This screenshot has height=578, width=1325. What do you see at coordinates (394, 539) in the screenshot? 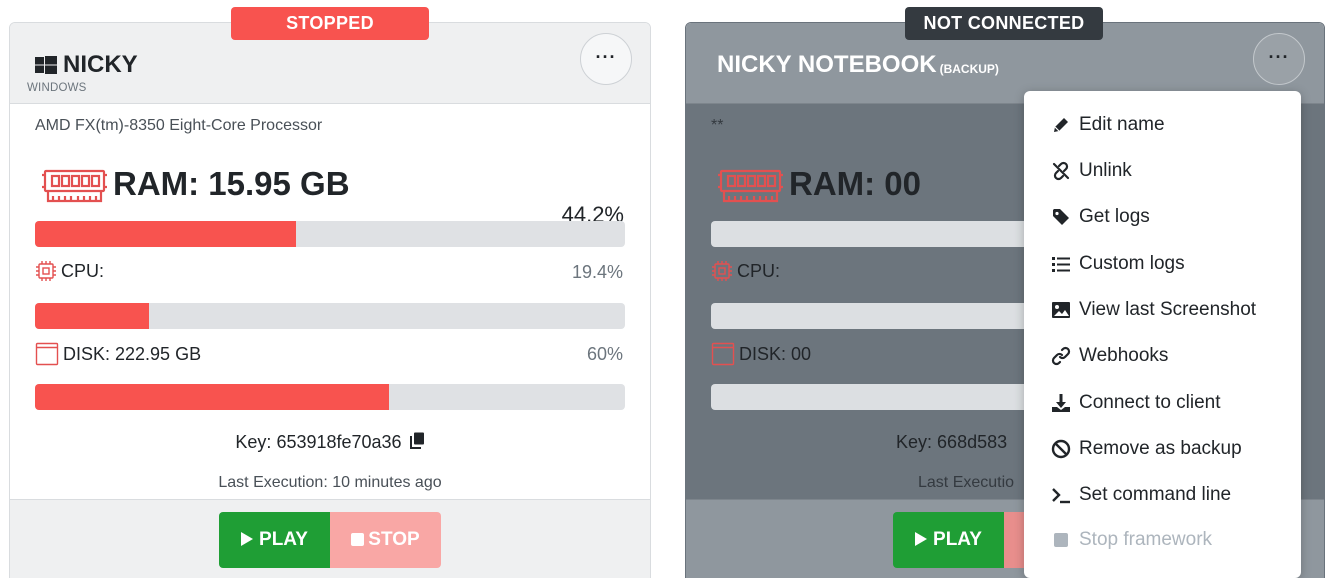
I see `stop-label: STOP` at bounding box center [394, 539].